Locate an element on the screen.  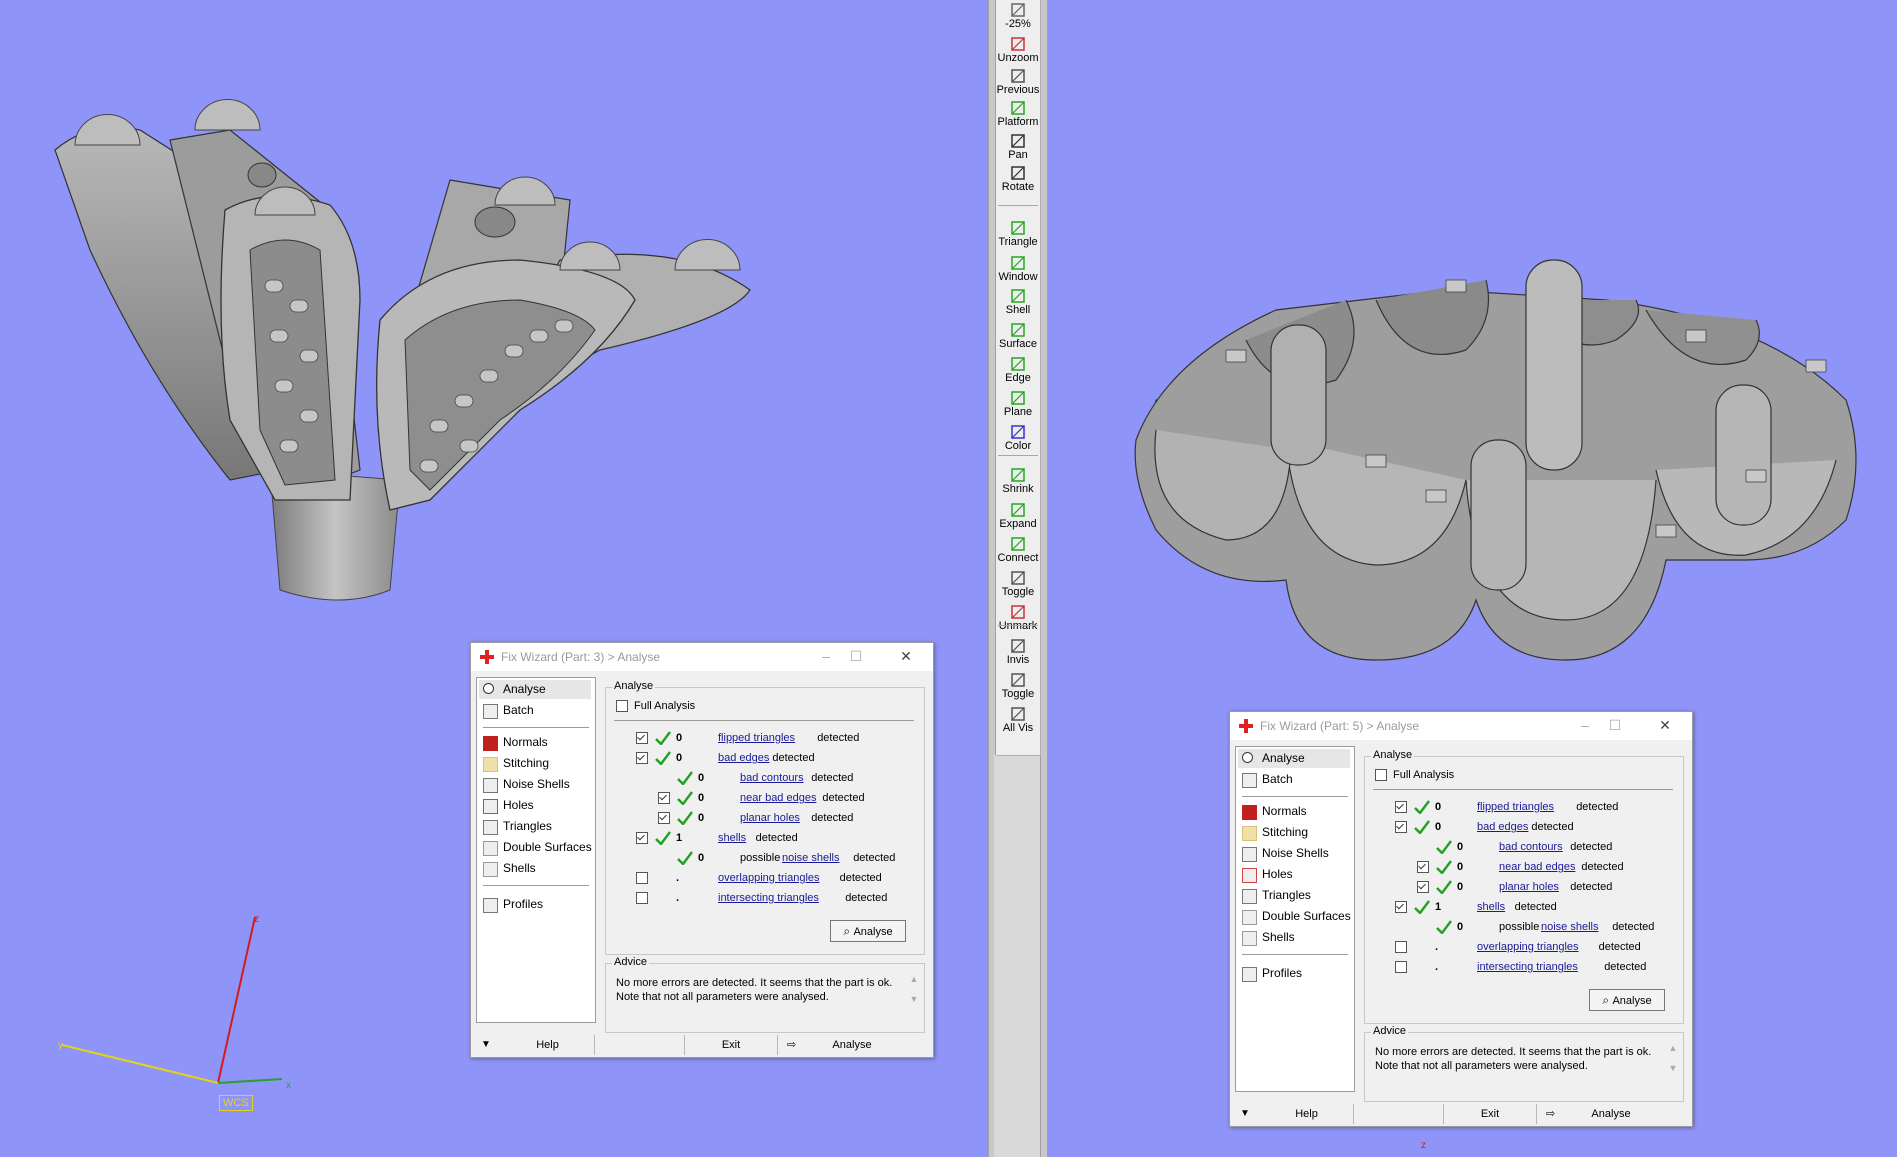
toolbar-surface-button: Surface is located at coordinates (1018, 336).